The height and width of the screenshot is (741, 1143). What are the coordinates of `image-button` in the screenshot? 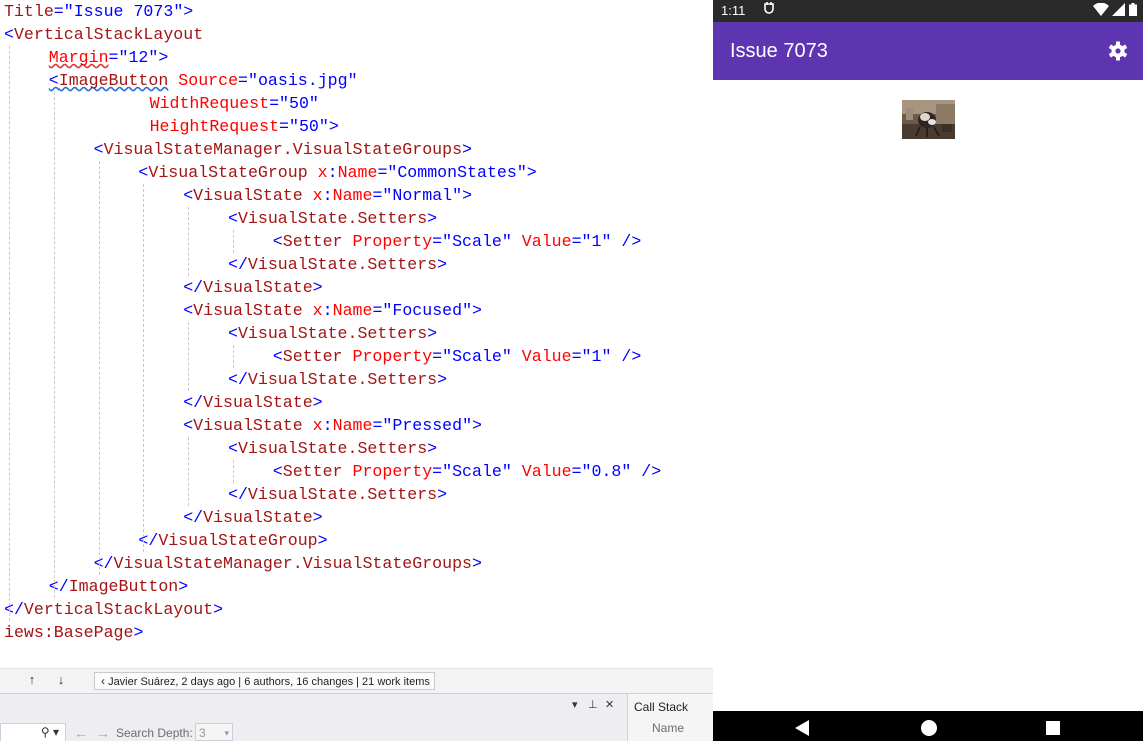 It's located at (928, 119).